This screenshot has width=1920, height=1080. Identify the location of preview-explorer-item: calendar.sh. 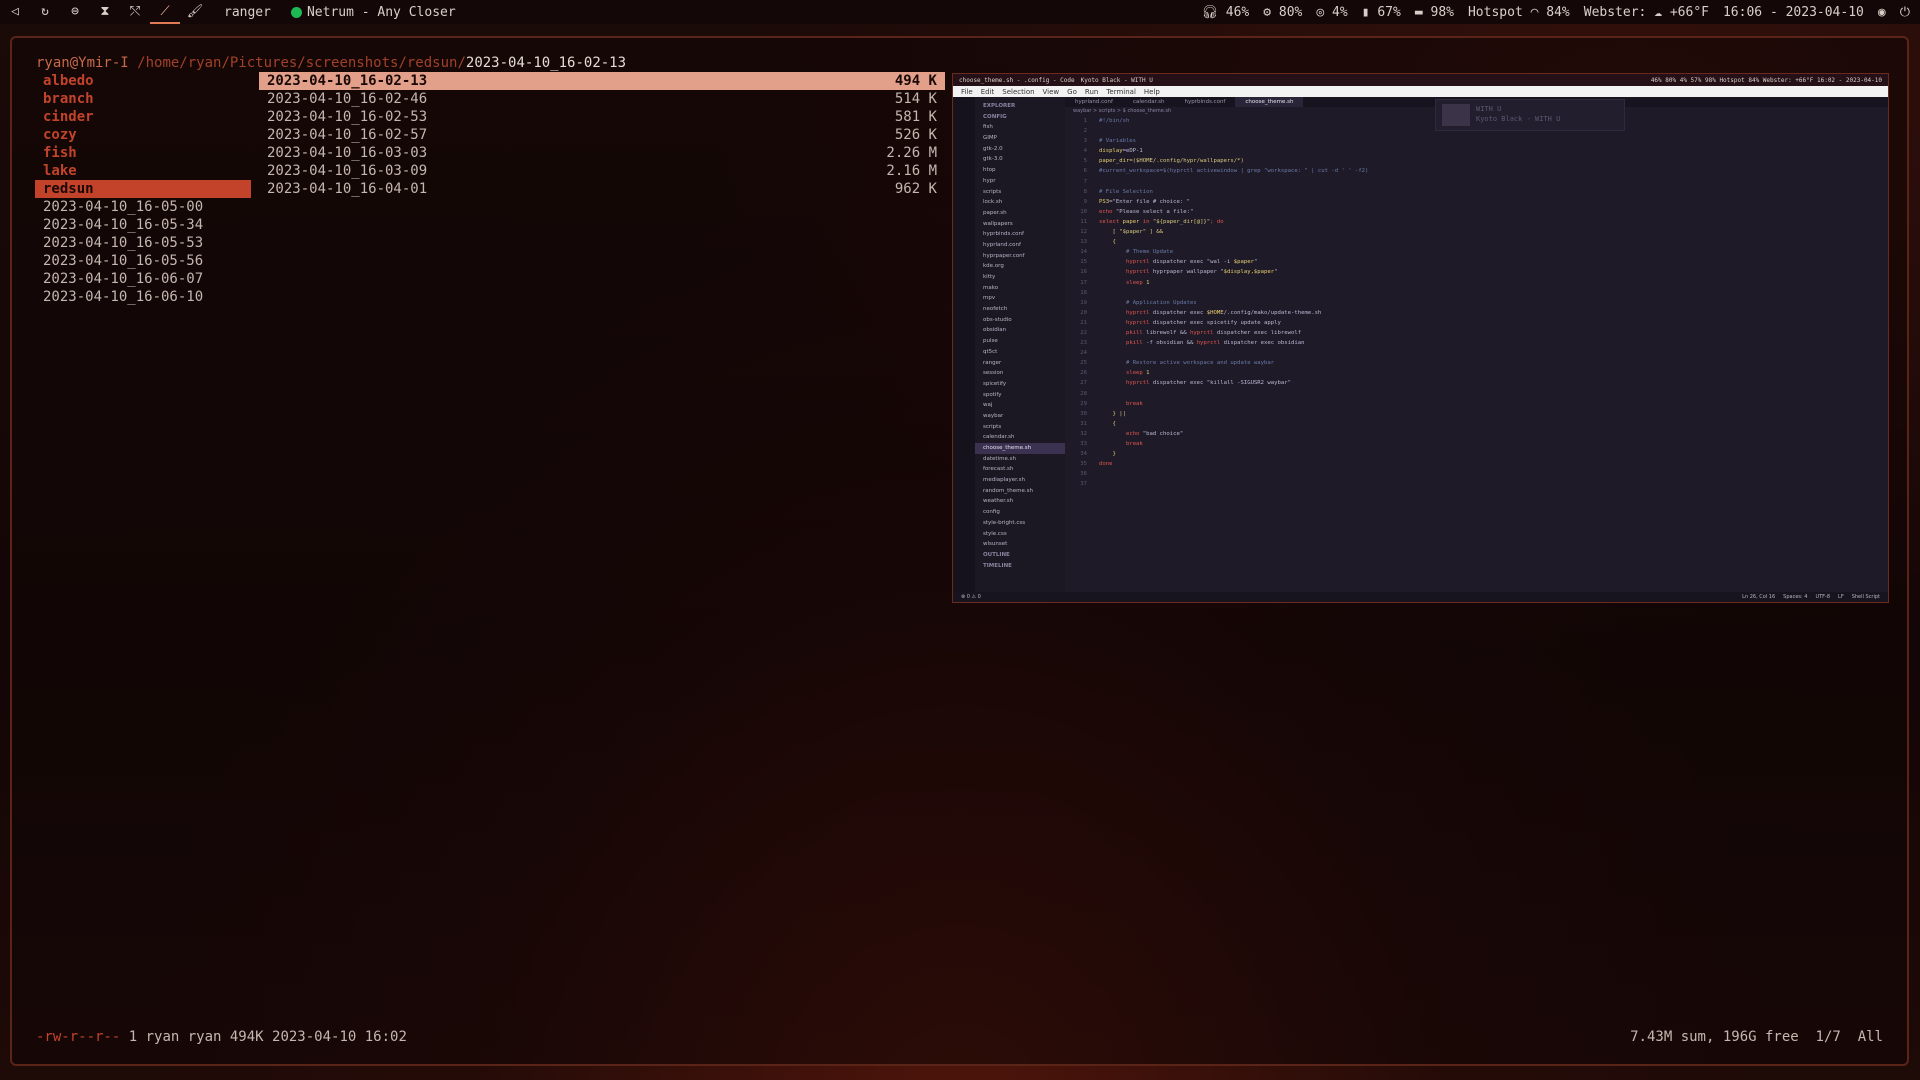
(999, 437).